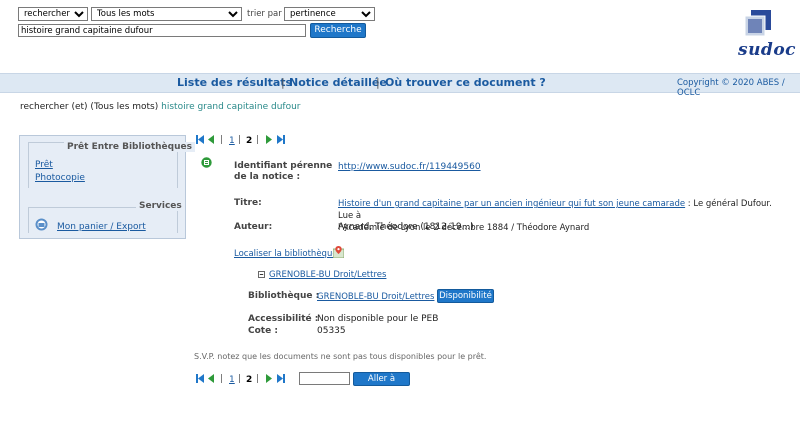 Image resolution: width=800 pixels, height=427 pixels. What do you see at coordinates (758, 23) in the screenshot?
I see `sudoc-logo-icon` at bounding box center [758, 23].